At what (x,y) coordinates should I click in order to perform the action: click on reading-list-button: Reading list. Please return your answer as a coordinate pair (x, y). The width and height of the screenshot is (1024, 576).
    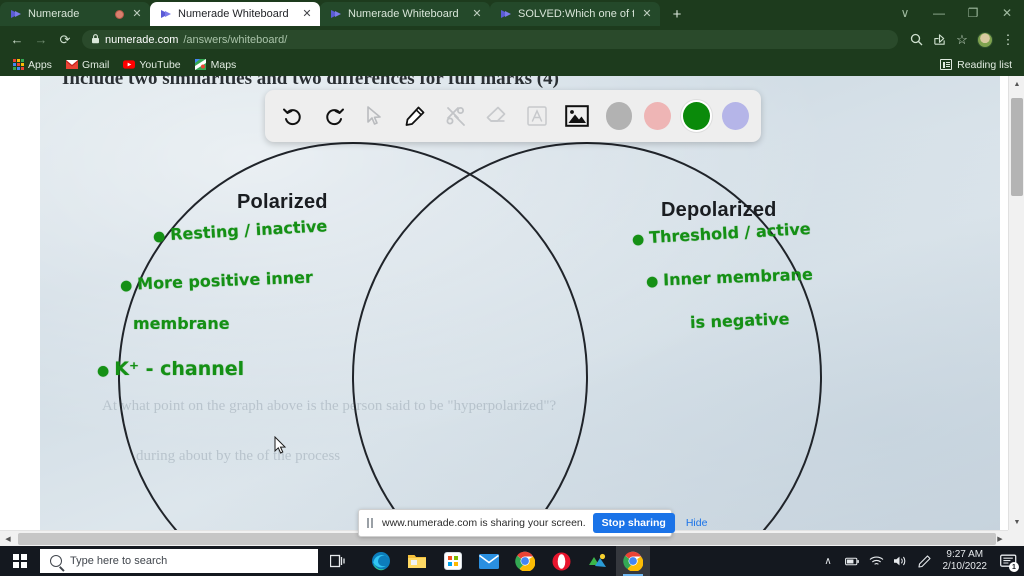
    Looking at the image, I should click on (976, 65).